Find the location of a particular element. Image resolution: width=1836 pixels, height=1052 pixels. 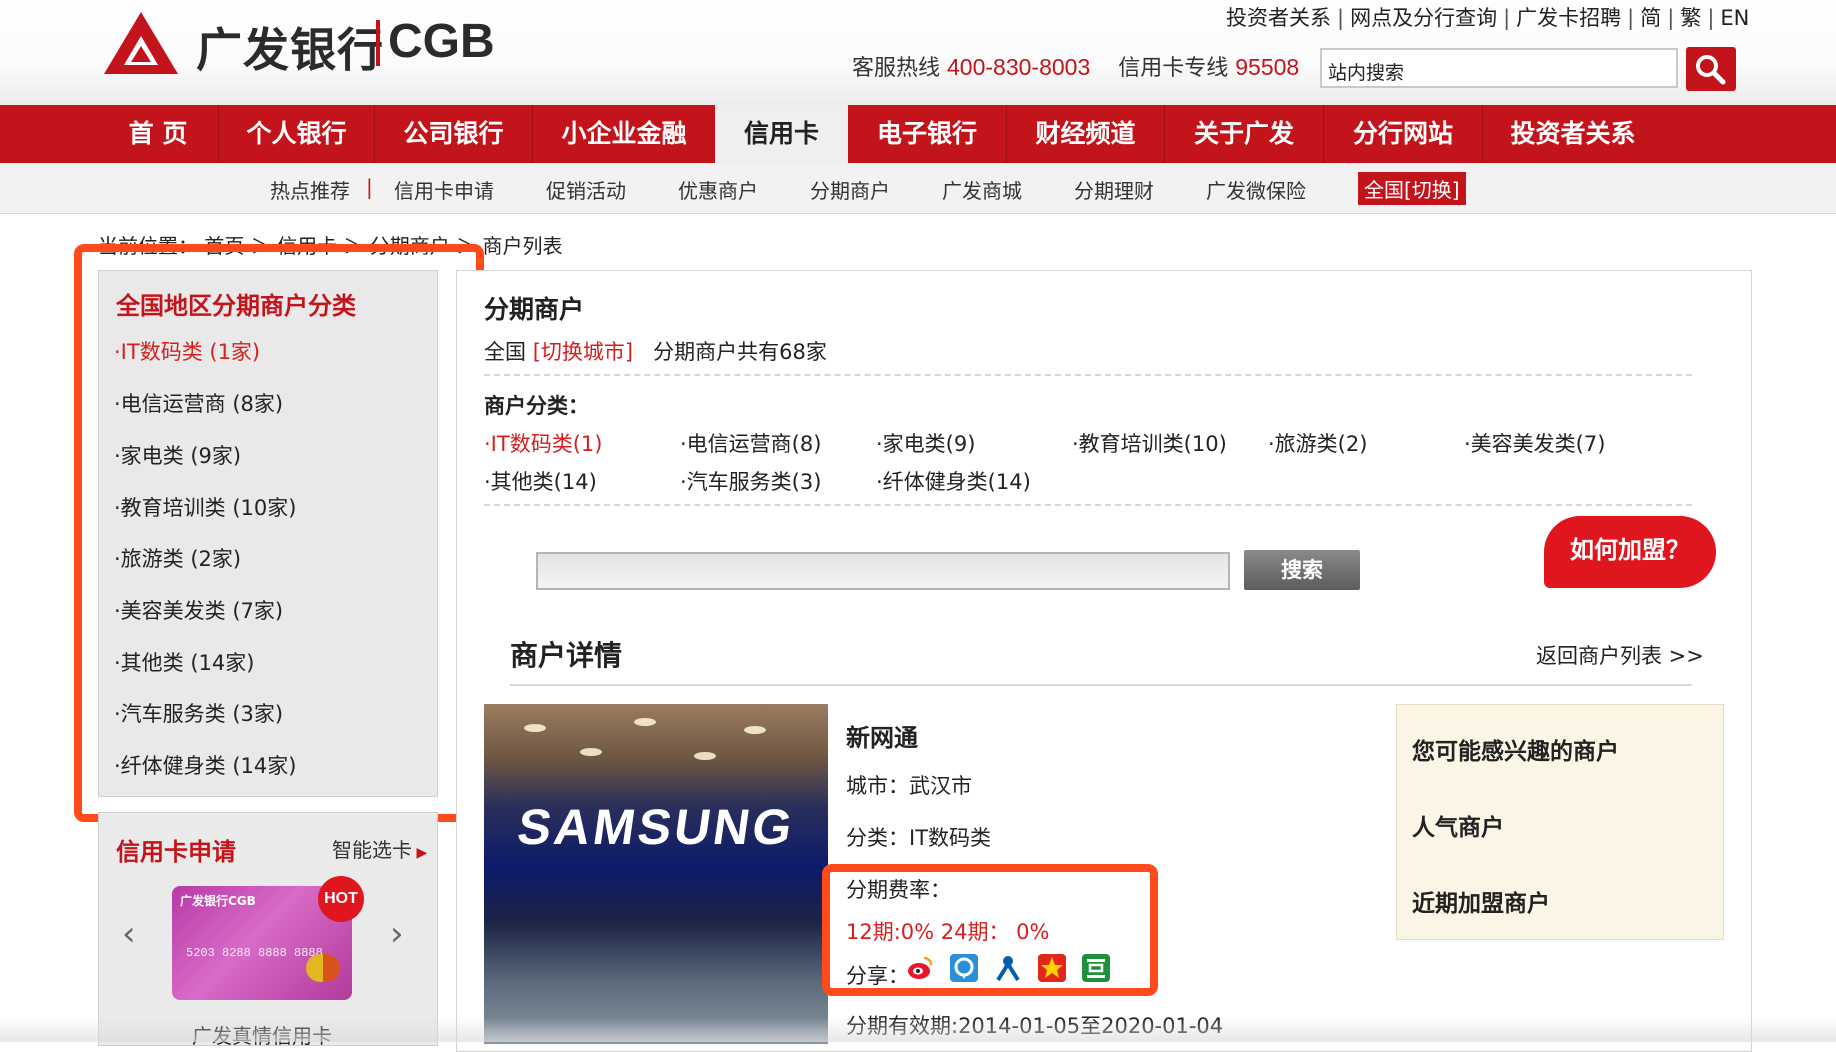

subnav-mall: 广发商城 is located at coordinates (982, 189).